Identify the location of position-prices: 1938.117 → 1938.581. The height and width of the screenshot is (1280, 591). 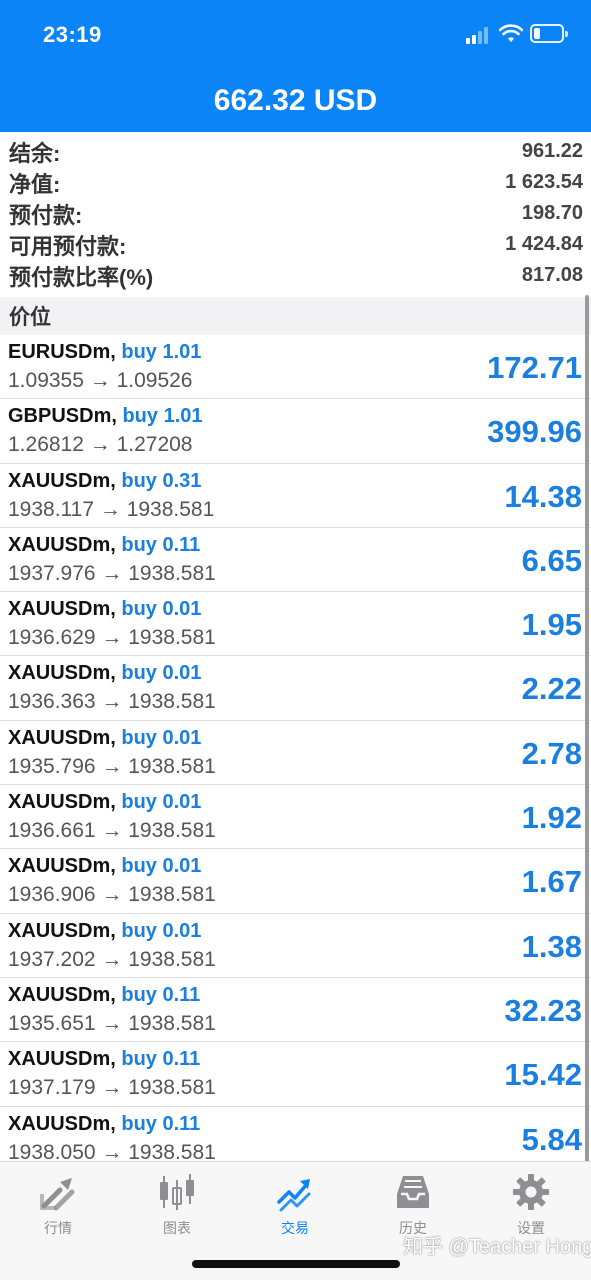
(111, 509).